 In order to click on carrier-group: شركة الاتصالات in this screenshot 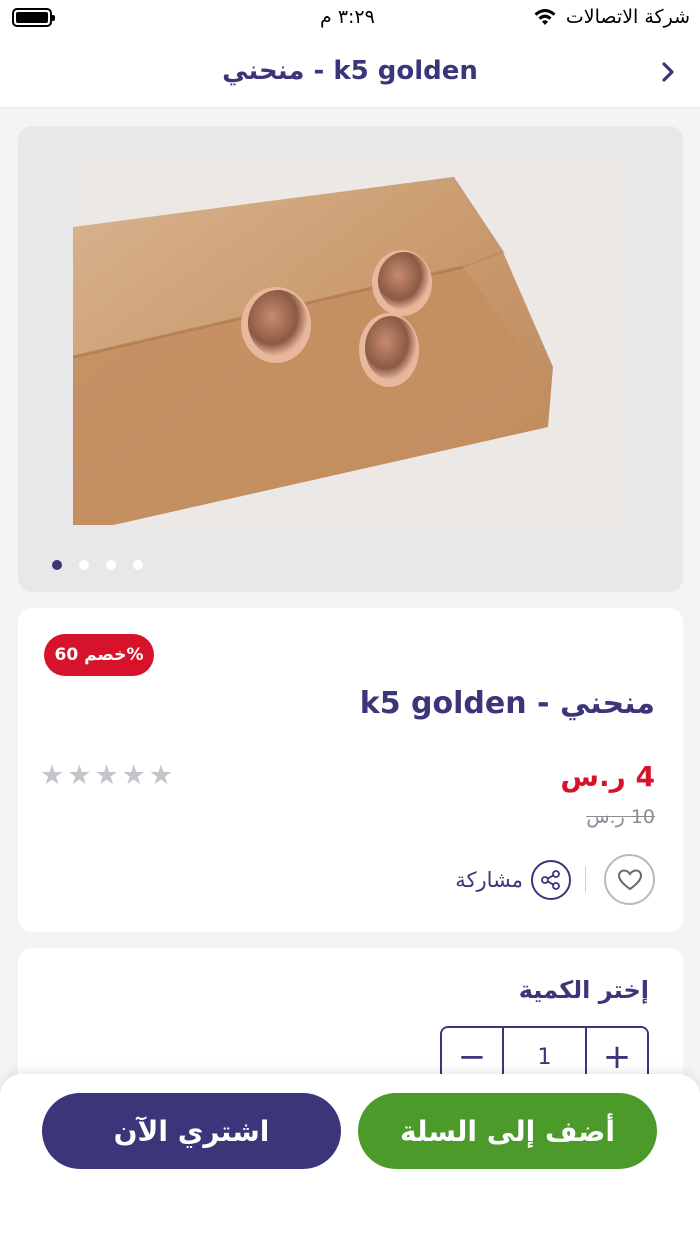, I will do `click(611, 17)`.